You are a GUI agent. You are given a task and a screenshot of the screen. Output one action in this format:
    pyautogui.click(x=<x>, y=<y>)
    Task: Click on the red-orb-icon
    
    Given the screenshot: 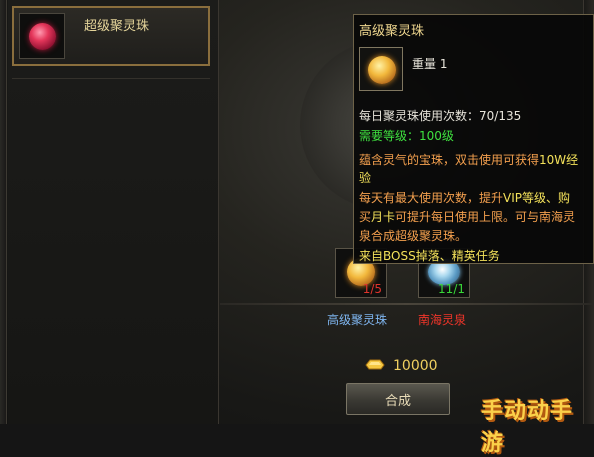 What is the action you would take?
    pyautogui.click(x=42, y=36)
    